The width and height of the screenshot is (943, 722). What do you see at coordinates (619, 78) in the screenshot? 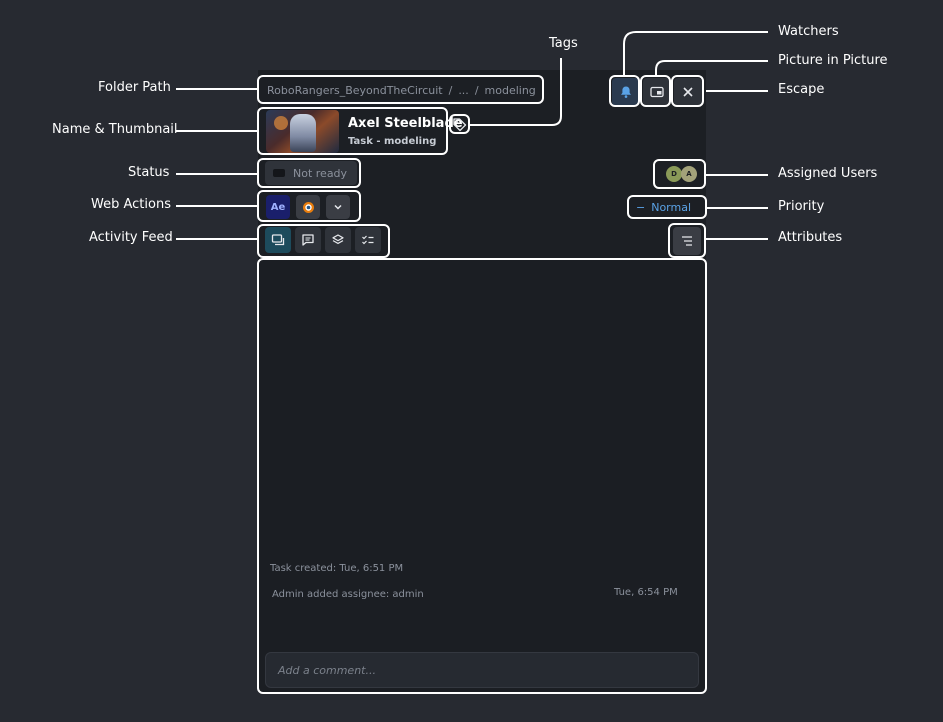
I see `leader-curves` at bounding box center [619, 78].